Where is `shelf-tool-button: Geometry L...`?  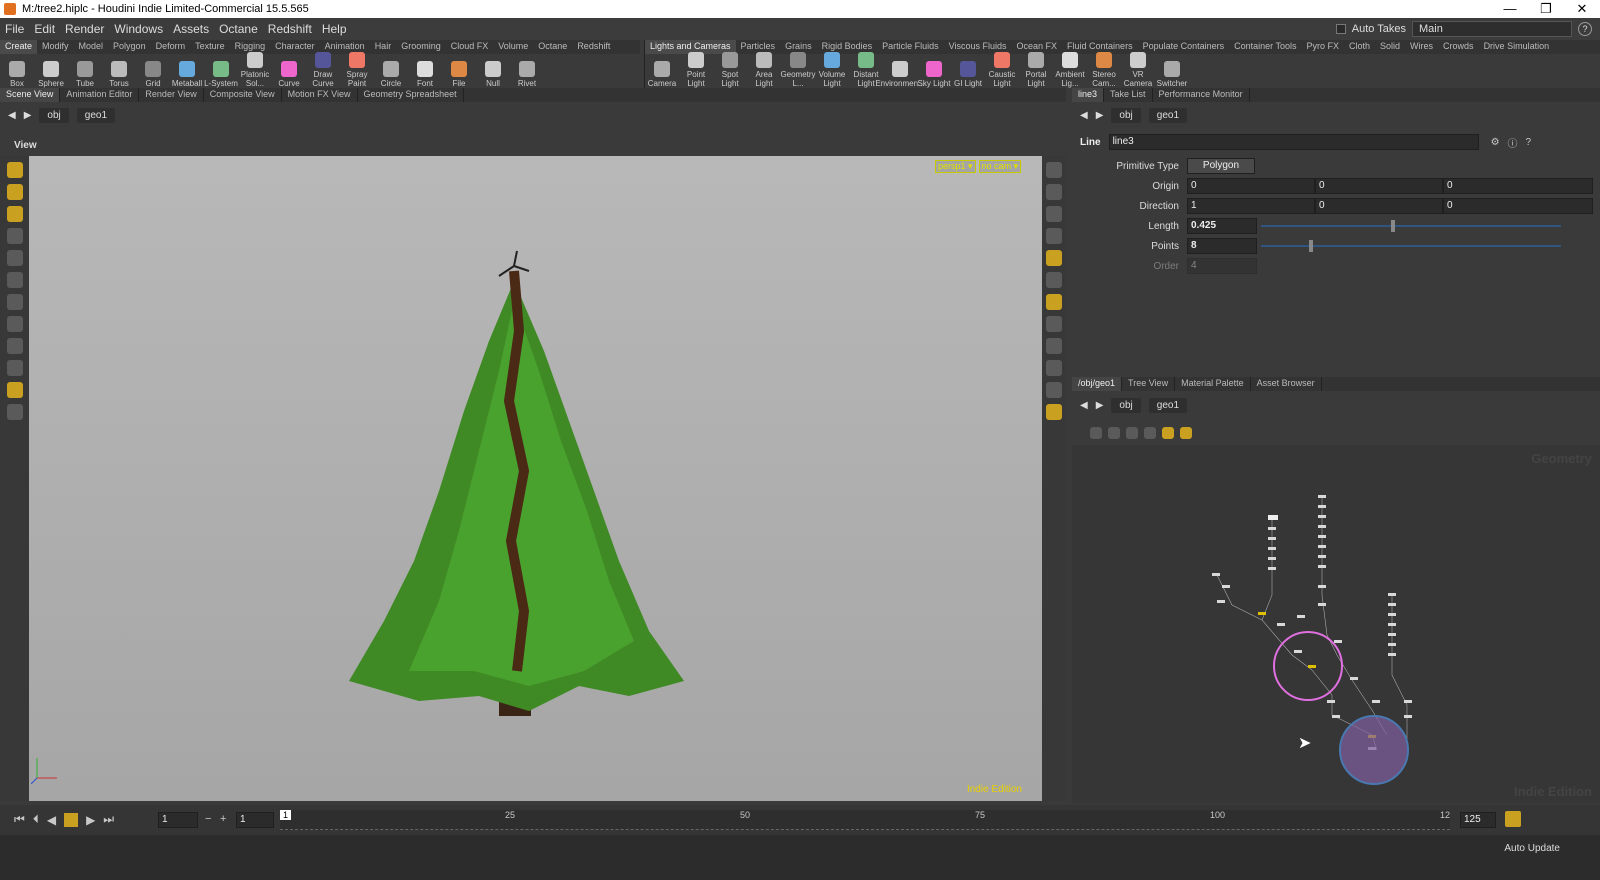
shelf-tool-button: Geometry L... is located at coordinates (798, 70).